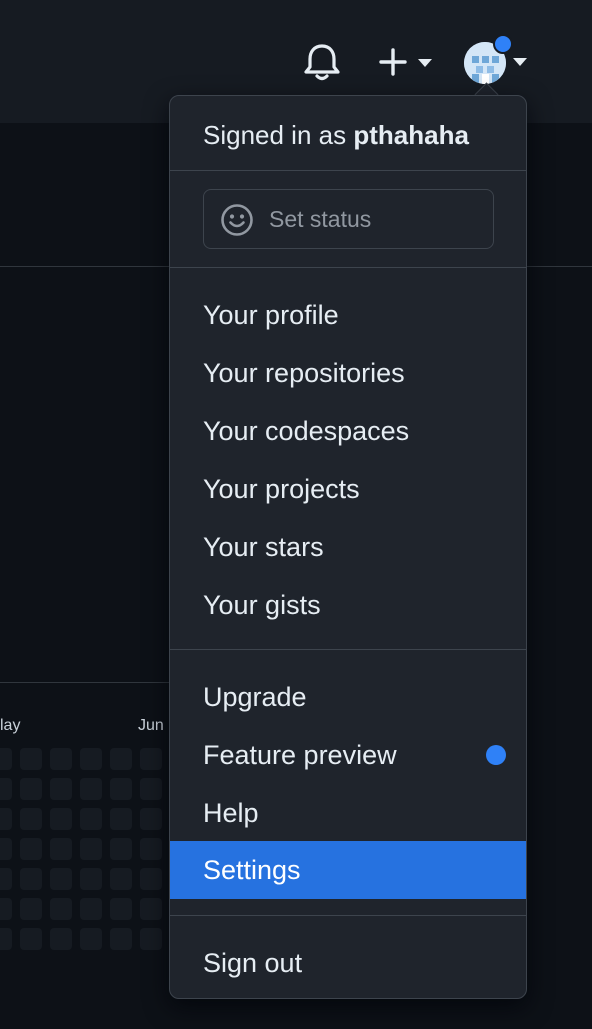 The width and height of the screenshot is (592, 1029). Describe the element at coordinates (497, 60) in the screenshot. I see `user-menu-button` at that location.